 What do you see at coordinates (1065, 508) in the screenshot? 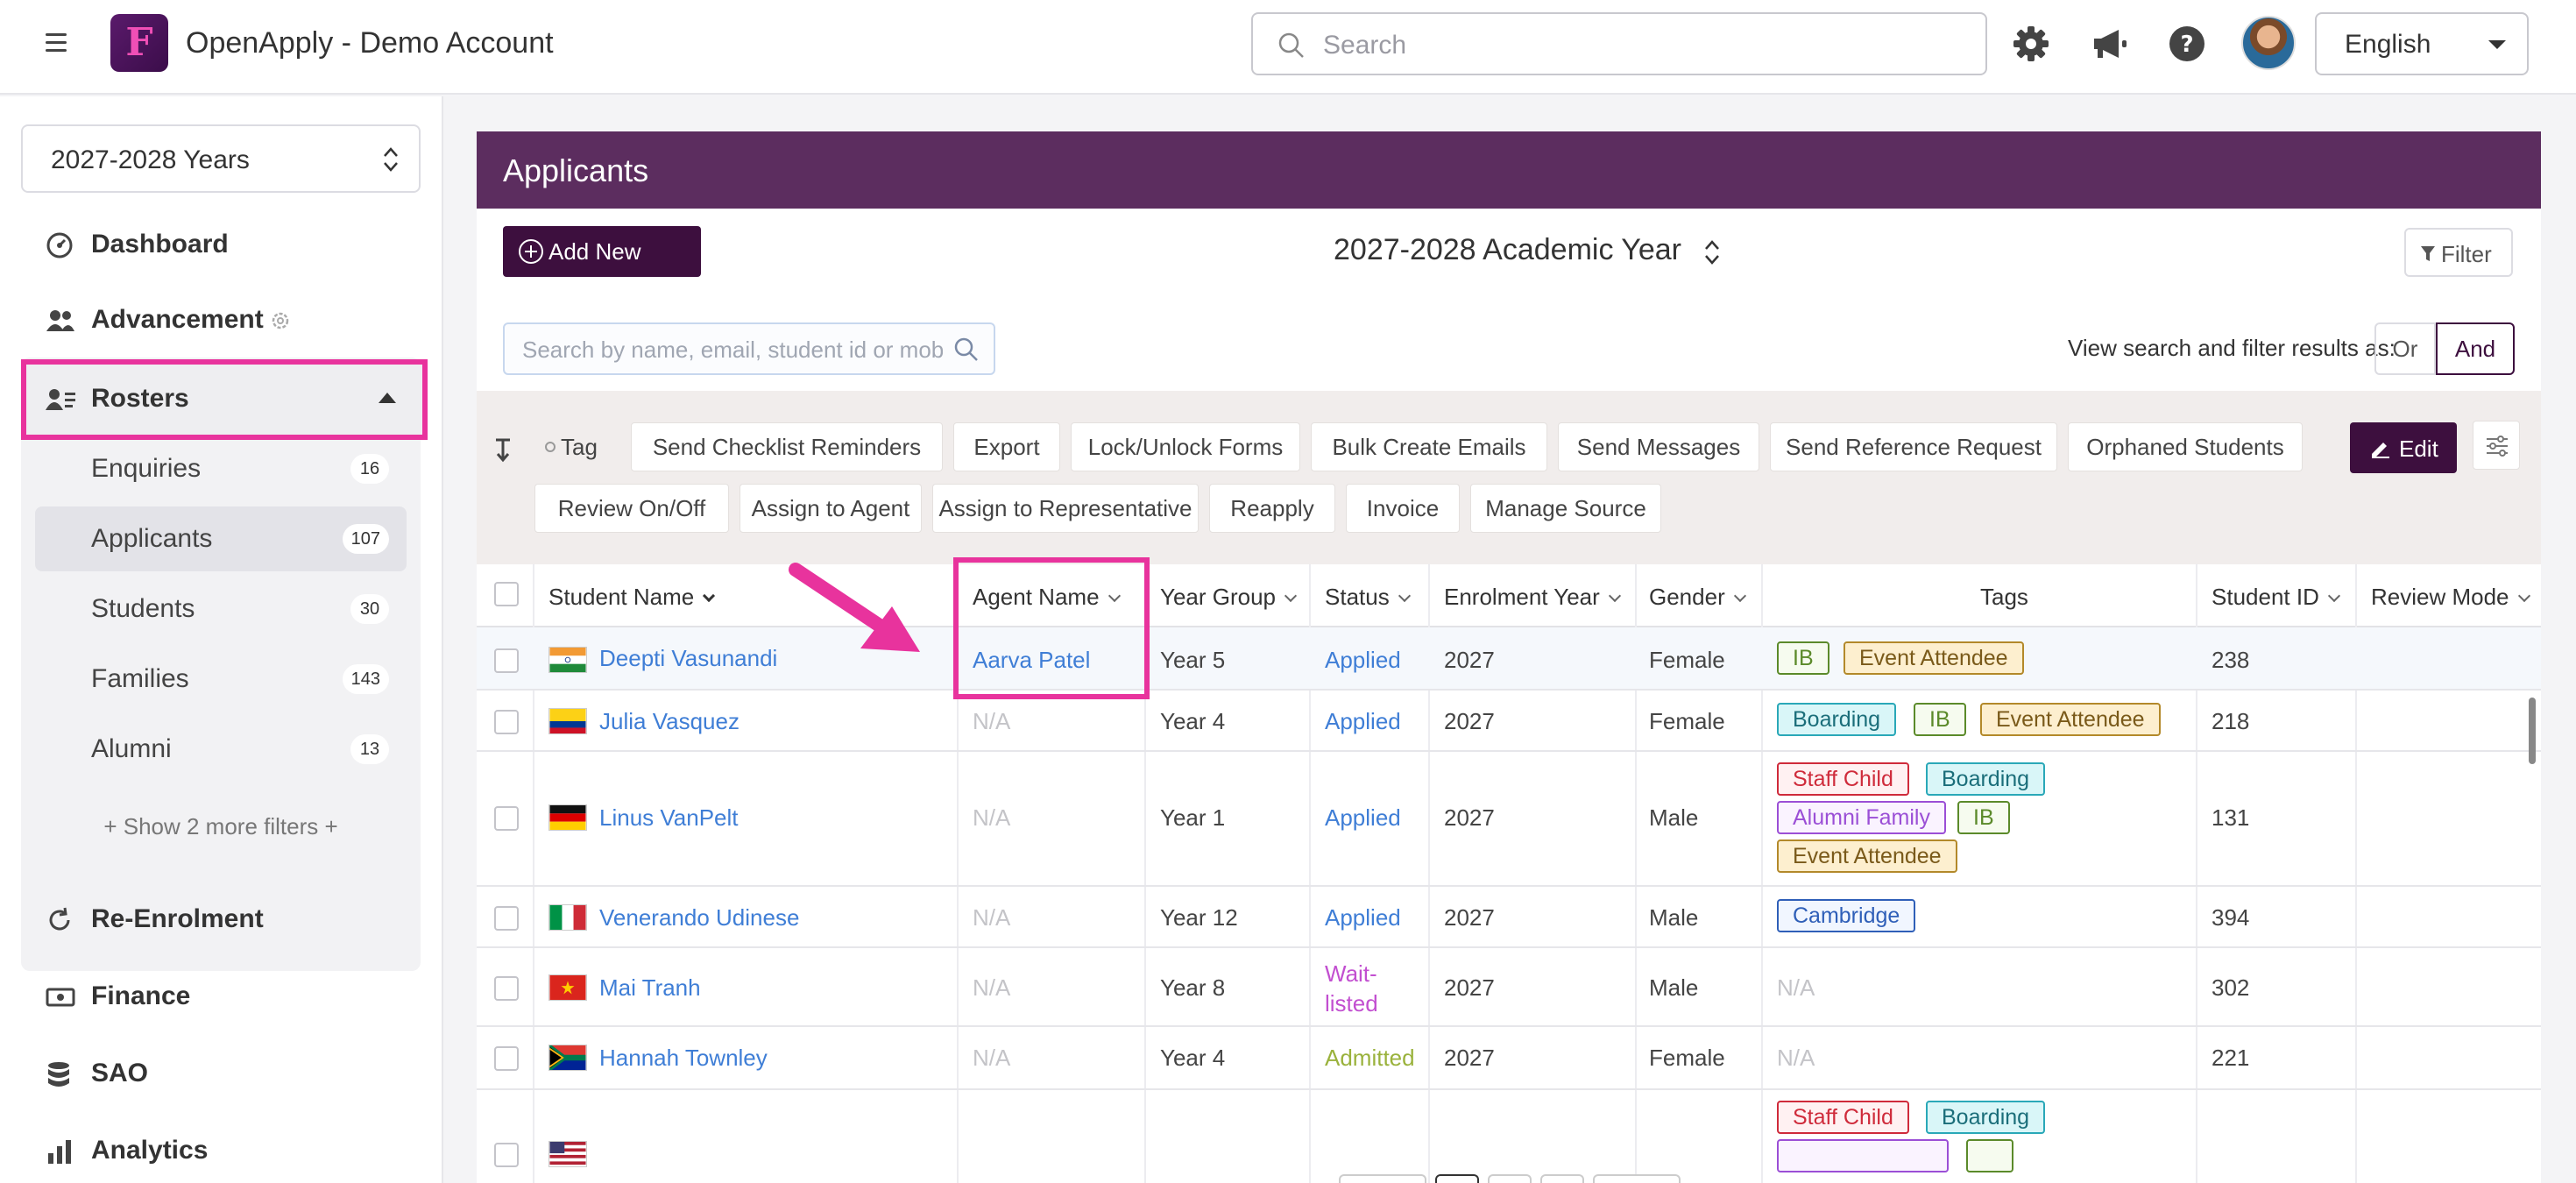
I see `assign-to-representative-button: Assign to Representative` at bounding box center [1065, 508].